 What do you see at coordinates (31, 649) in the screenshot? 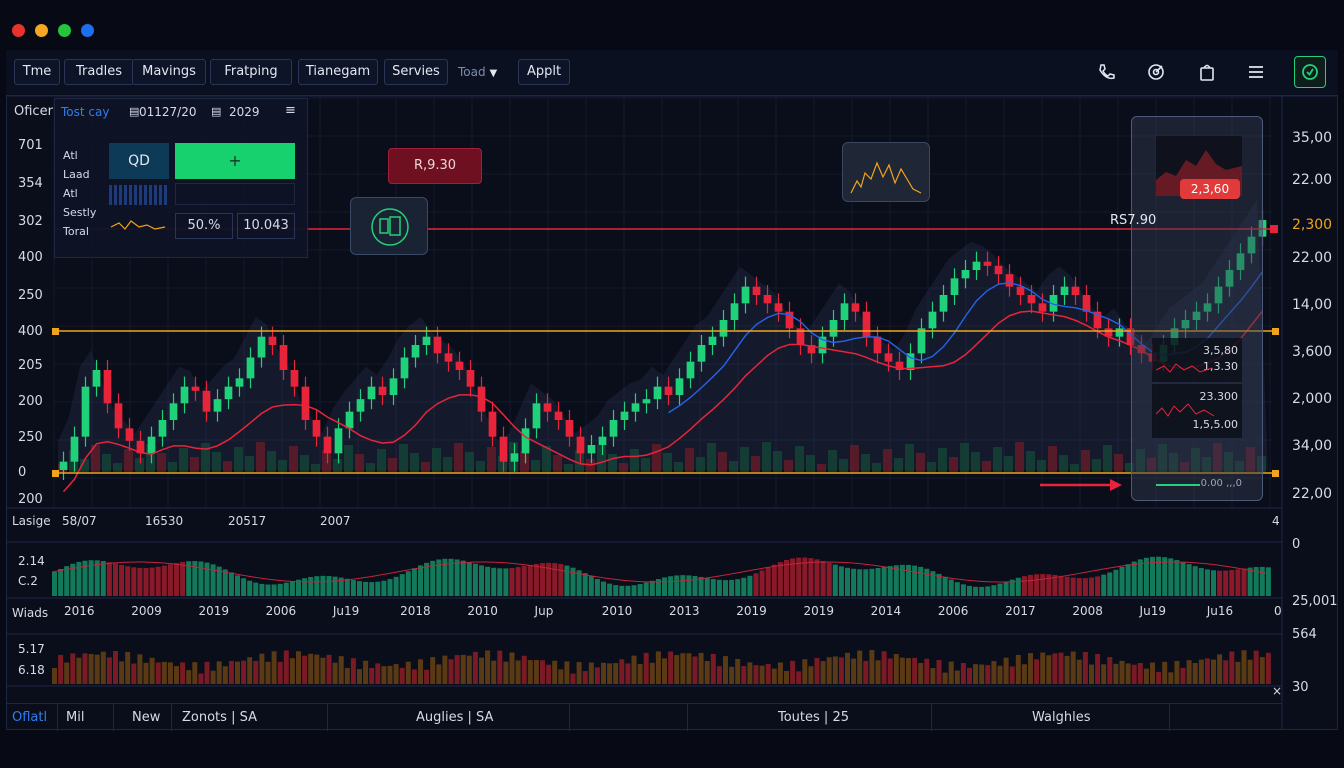
I see `vol-panel-value: 5.17` at bounding box center [31, 649].